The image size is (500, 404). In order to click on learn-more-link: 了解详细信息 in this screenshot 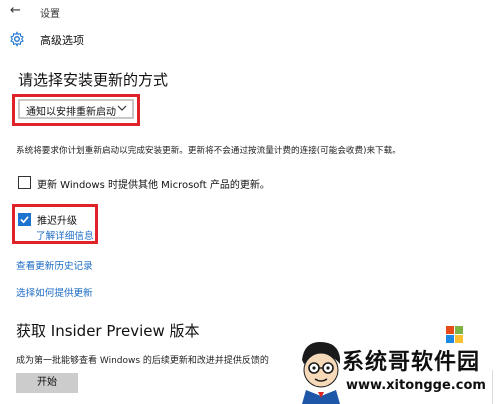, I will do `click(65, 235)`.